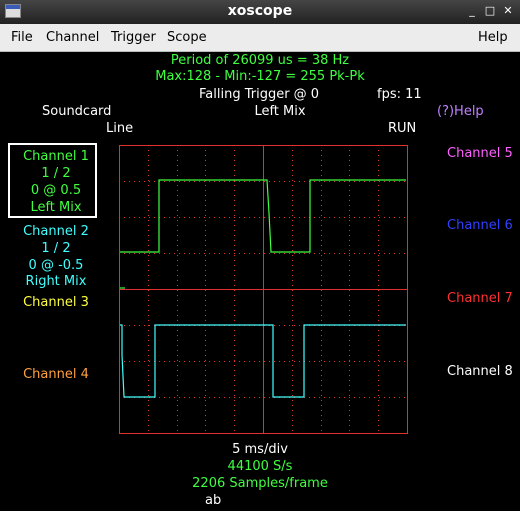  Describe the element at coordinates (213, 500) in the screenshot. I see `mode-label: ab` at that location.